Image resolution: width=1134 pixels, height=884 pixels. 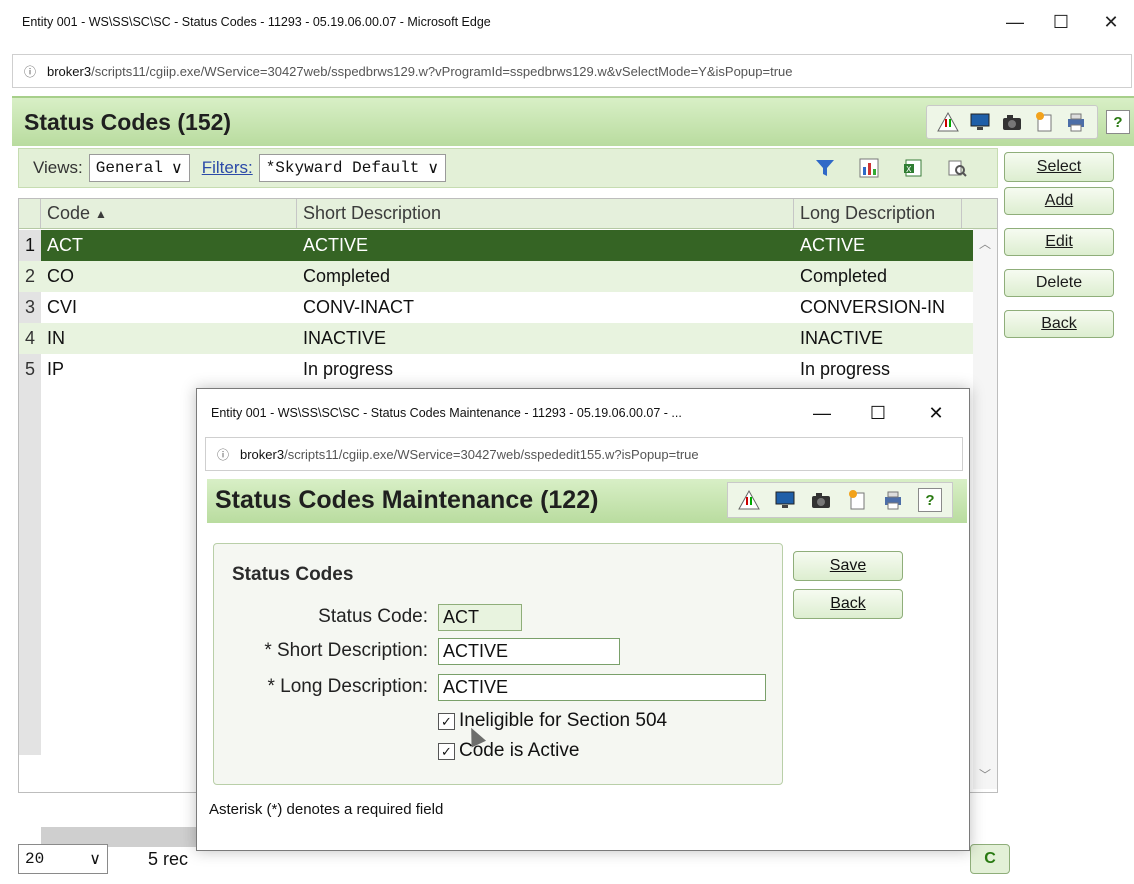 I want to click on filters-link: Filters:, so click(x=227, y=168).